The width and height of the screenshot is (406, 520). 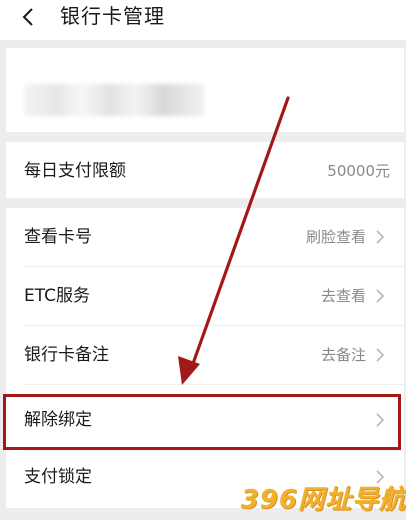 What do you see at coordinates (205, 355) in the screenshot?
I see `card-note-row: 银行卡备注 去备注` at bounding box center [205, 355].